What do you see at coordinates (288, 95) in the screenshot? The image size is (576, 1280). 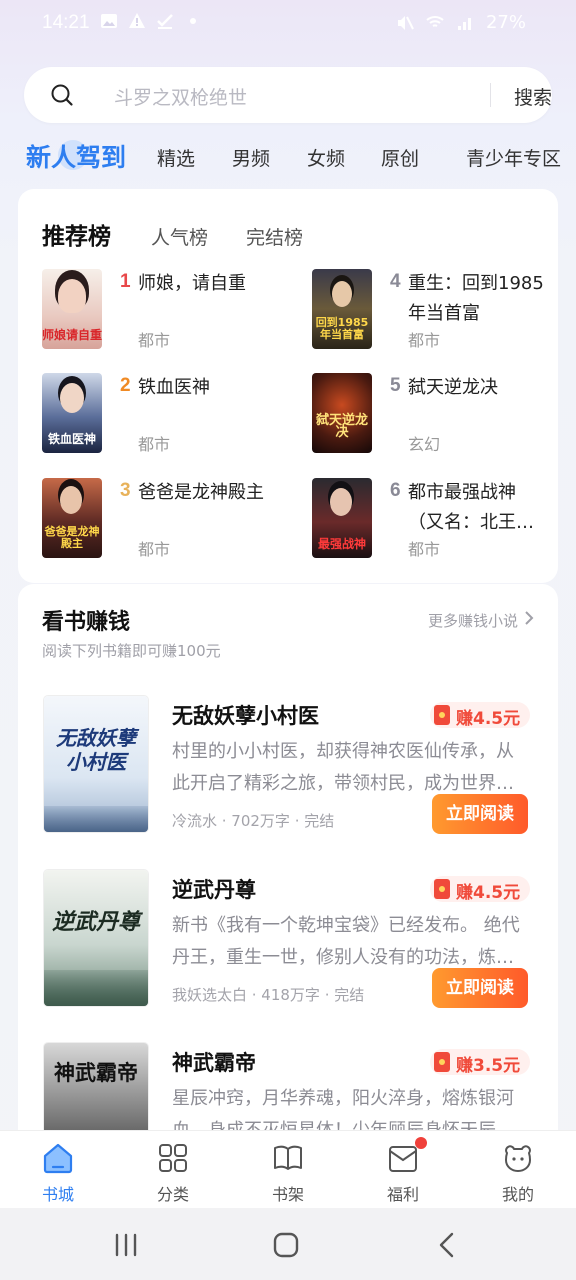 I see `search-bar: 斗罗之双枪绝世 搜索` at bounding box center [288, 95].